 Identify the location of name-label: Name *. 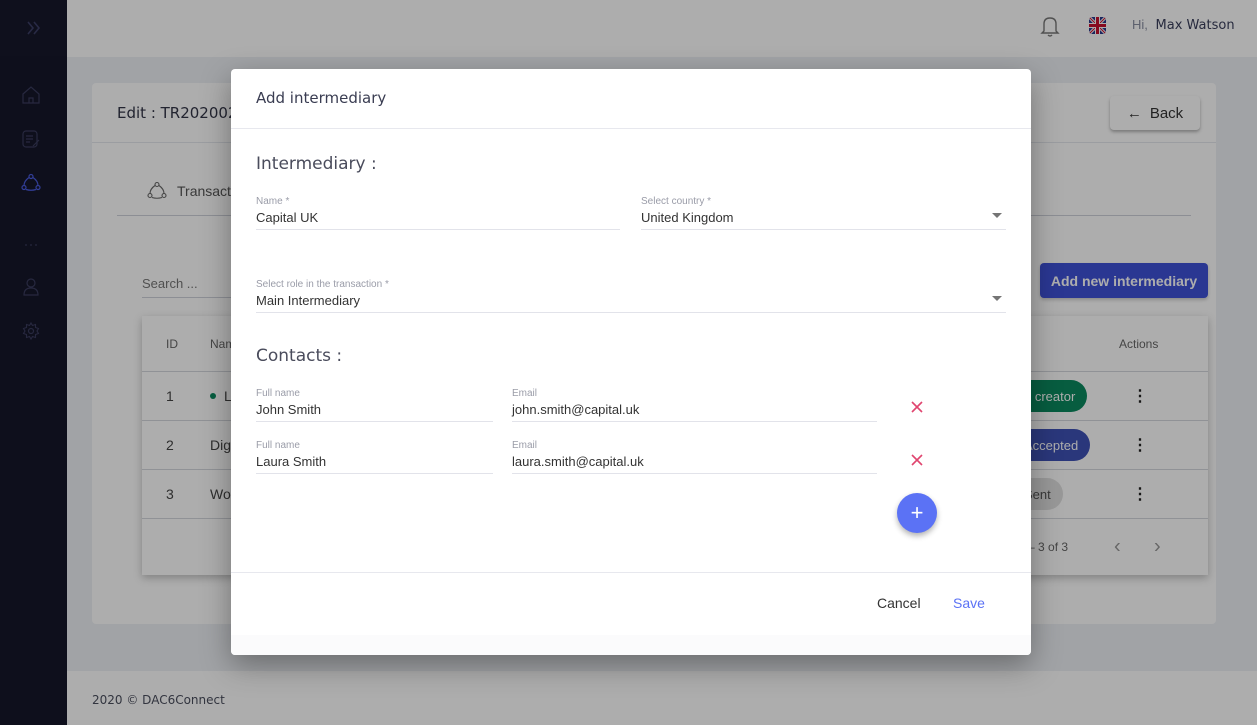
(273, 201).